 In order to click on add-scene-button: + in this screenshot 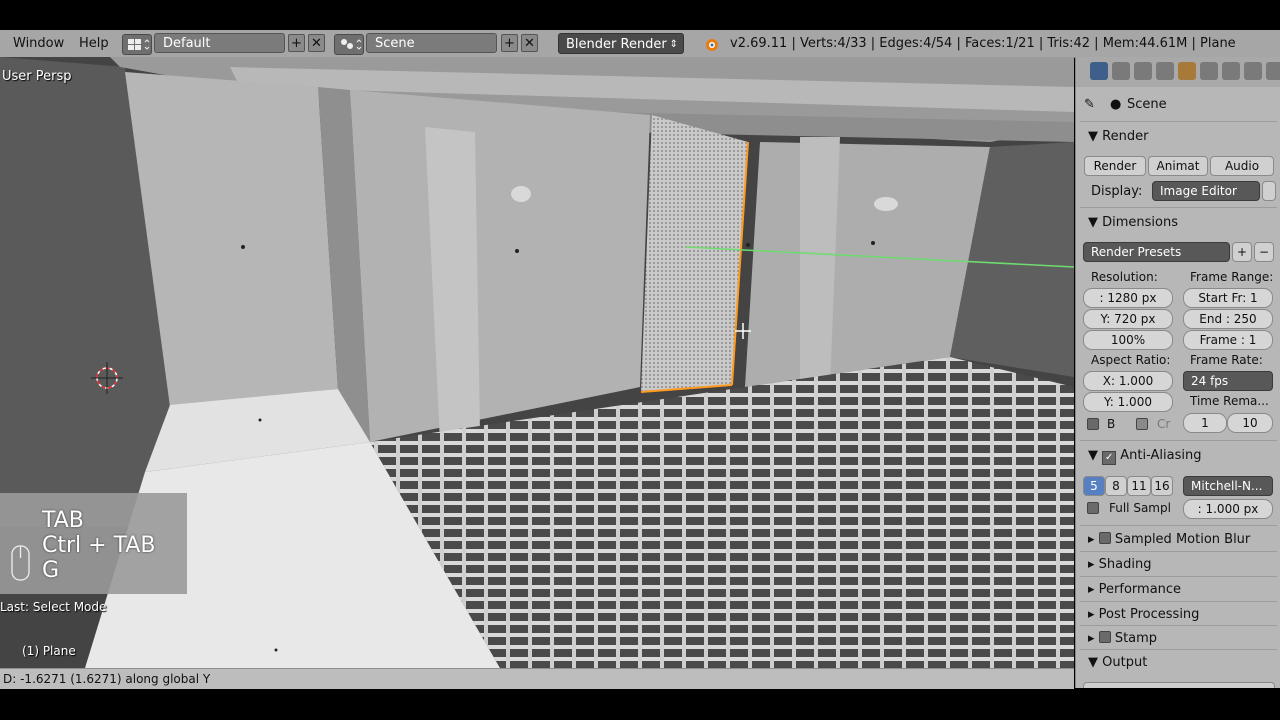, I will do `click(509, 43)`.